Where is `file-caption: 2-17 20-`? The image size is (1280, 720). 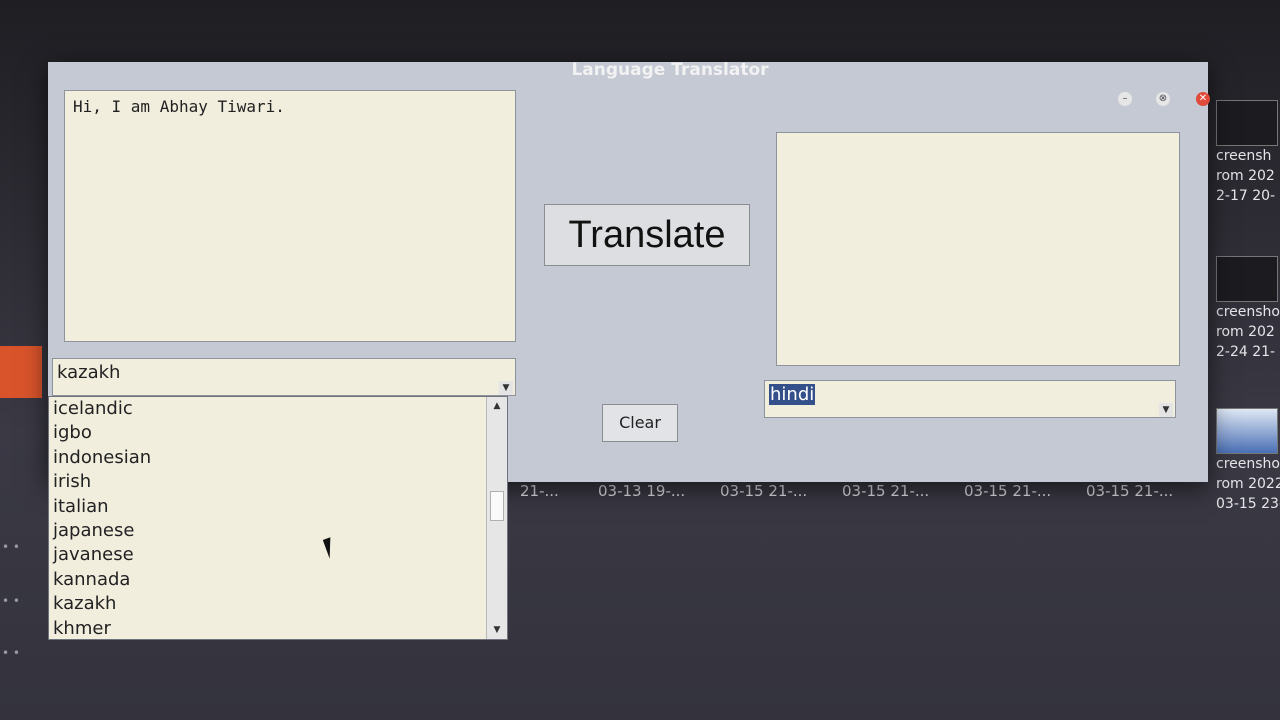
file-caption: 2-17 20- is located at coordinates (1246, 196).